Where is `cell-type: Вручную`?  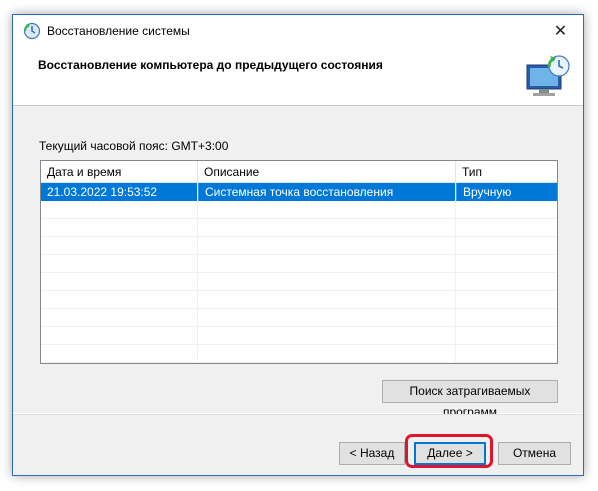
cell-type: Вручную is located at coordinates (506, 192).